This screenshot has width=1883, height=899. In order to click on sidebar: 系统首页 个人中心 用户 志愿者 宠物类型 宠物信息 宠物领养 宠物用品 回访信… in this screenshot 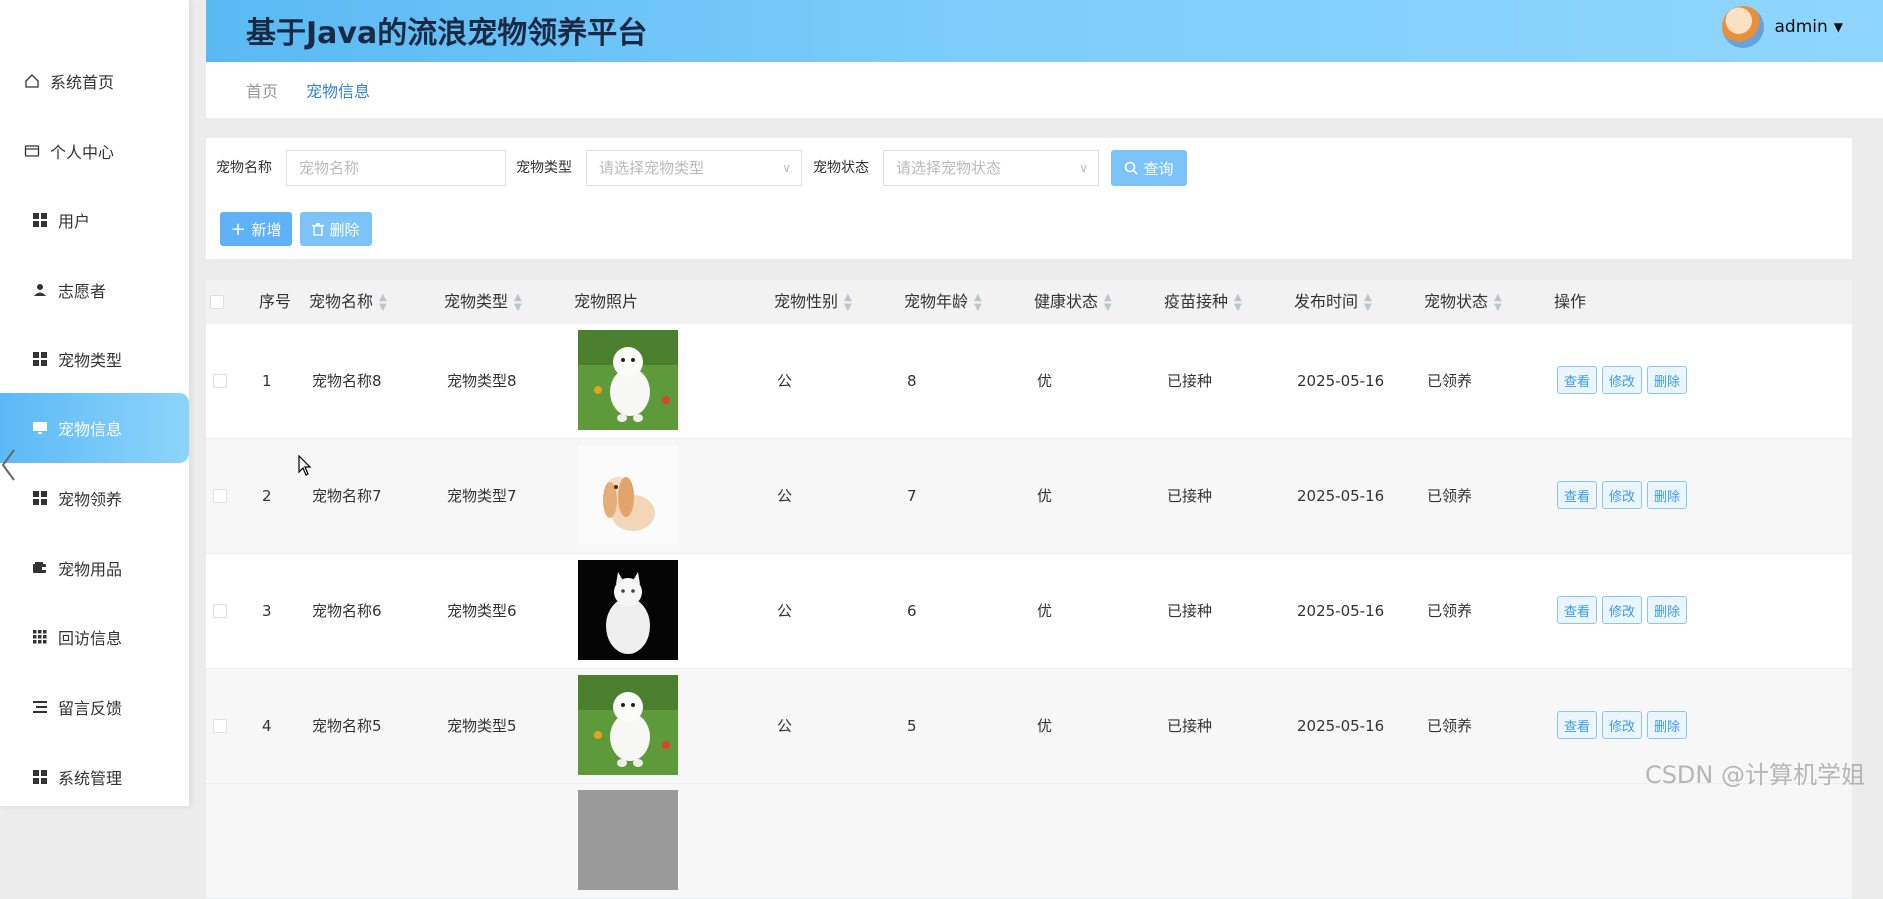, I will do `click(94, 403)`.